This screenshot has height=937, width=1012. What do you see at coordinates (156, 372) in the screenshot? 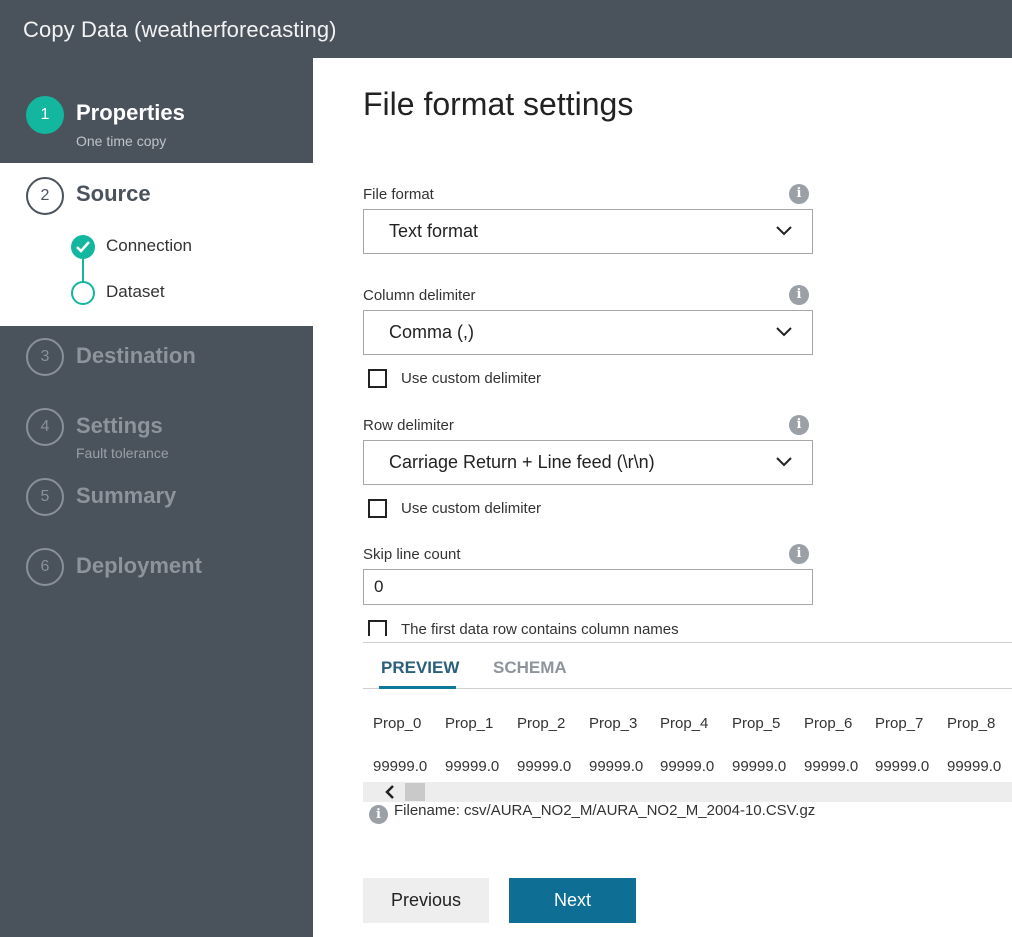
I see `step-destination: 3 Destination` at bounding box center [156, 372].